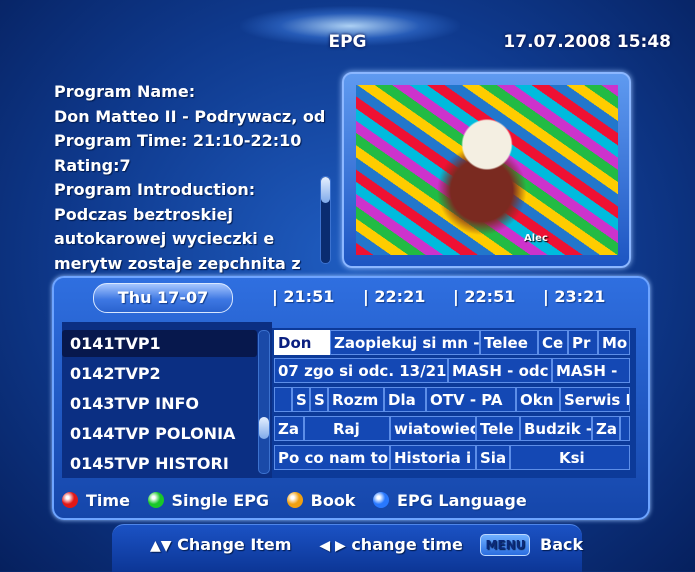  What do you see at coordinates (405, 399) in the screenshot?
I see `program-cell: Dla` at bounding box center [405, 399].